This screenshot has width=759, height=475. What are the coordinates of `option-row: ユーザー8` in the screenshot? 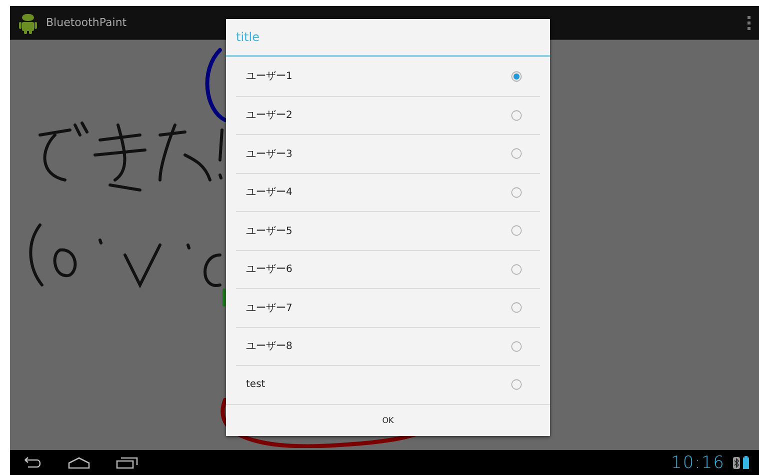 It's located at (388, 345).